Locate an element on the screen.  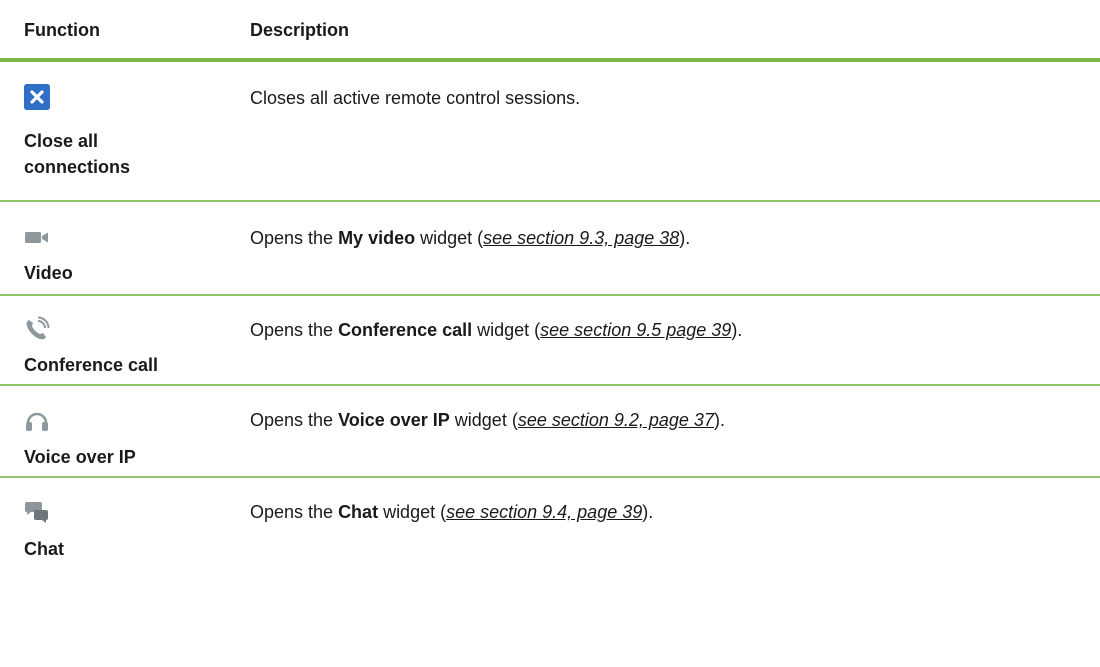
section-link-conference-call: see section 9.5 page 39 is located at coordinates (635, 330).